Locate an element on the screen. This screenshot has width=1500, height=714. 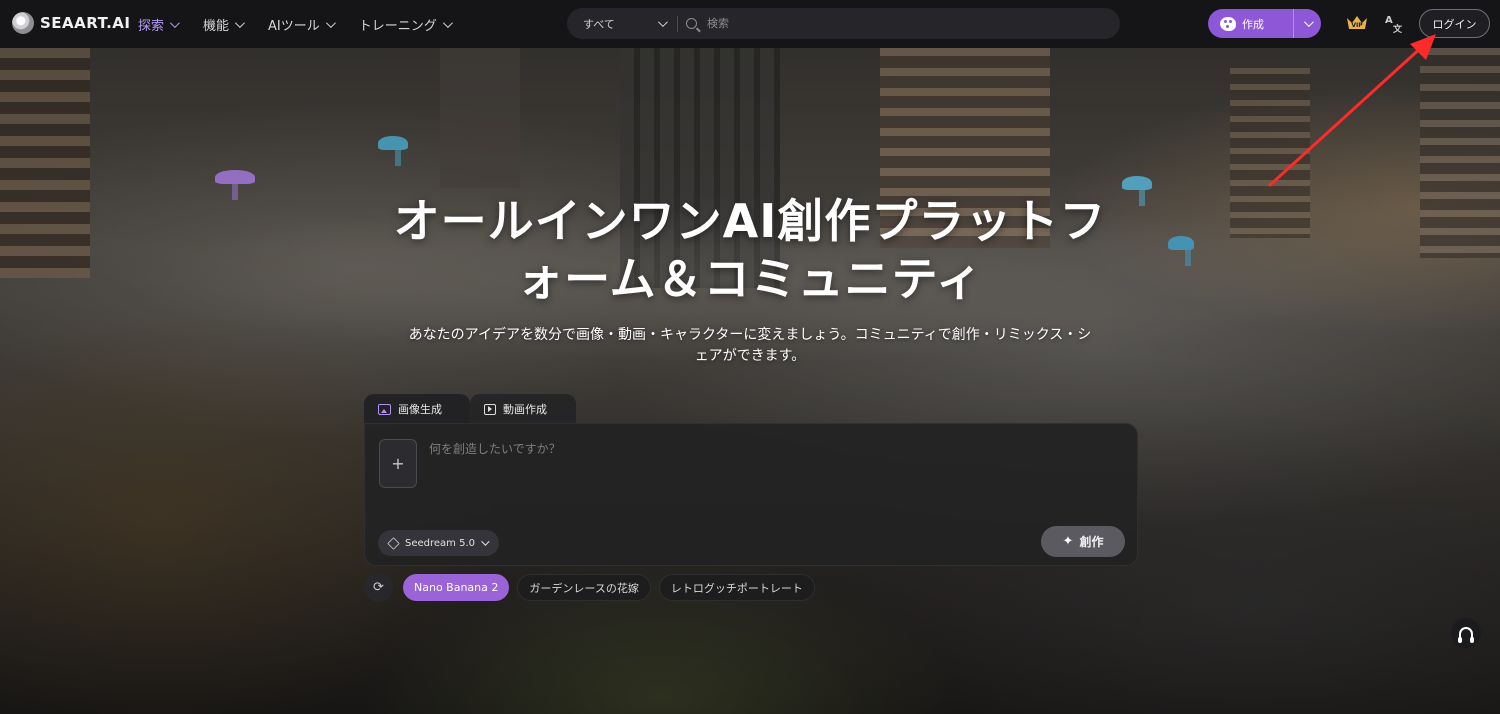
tab-video-creation: 動画作成 is located at coordinates (523, 409).